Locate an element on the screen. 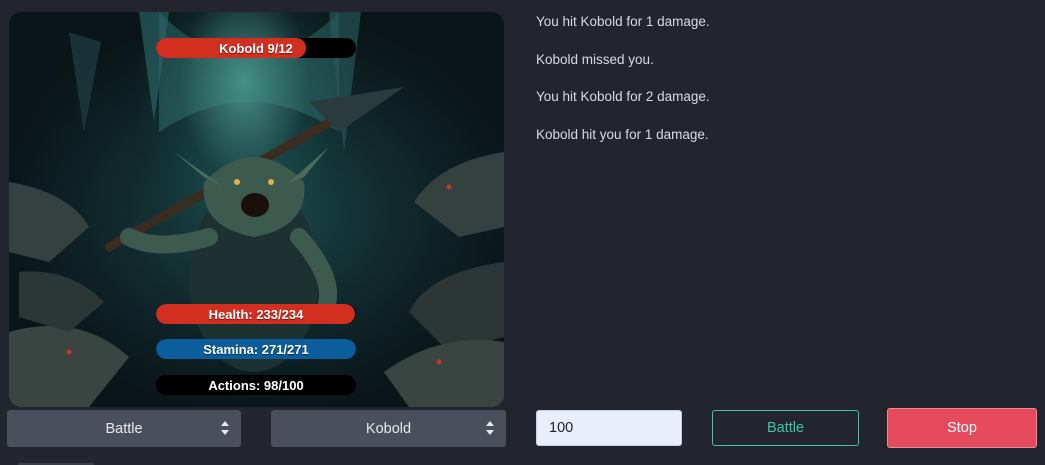  enemy-select: Kobold is located at coordinates (388, 428).